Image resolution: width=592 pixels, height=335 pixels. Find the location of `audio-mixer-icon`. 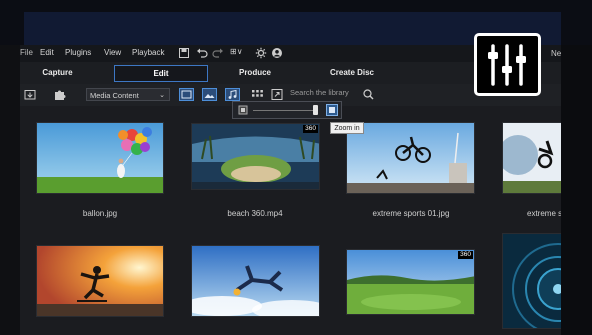

audio-mixer-icon is located at coordinates (507, 64).